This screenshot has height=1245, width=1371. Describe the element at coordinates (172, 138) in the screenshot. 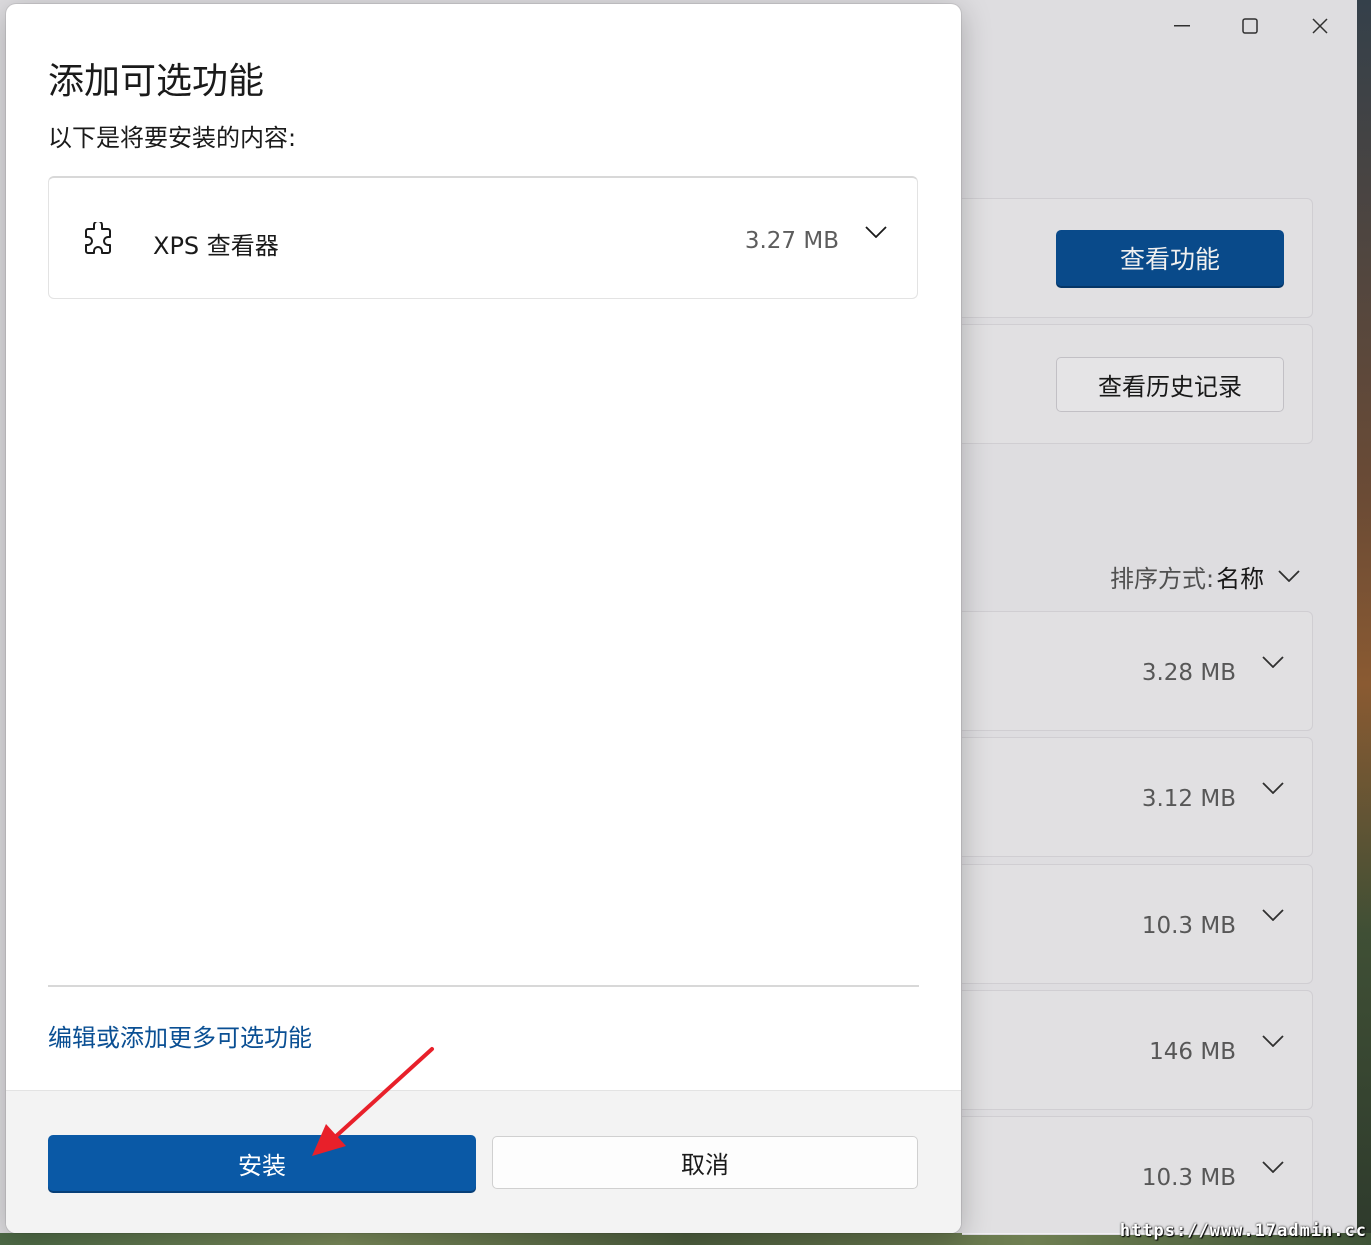

I see `dialog-subtitle: 以下是将要安装的内容:` at that location.